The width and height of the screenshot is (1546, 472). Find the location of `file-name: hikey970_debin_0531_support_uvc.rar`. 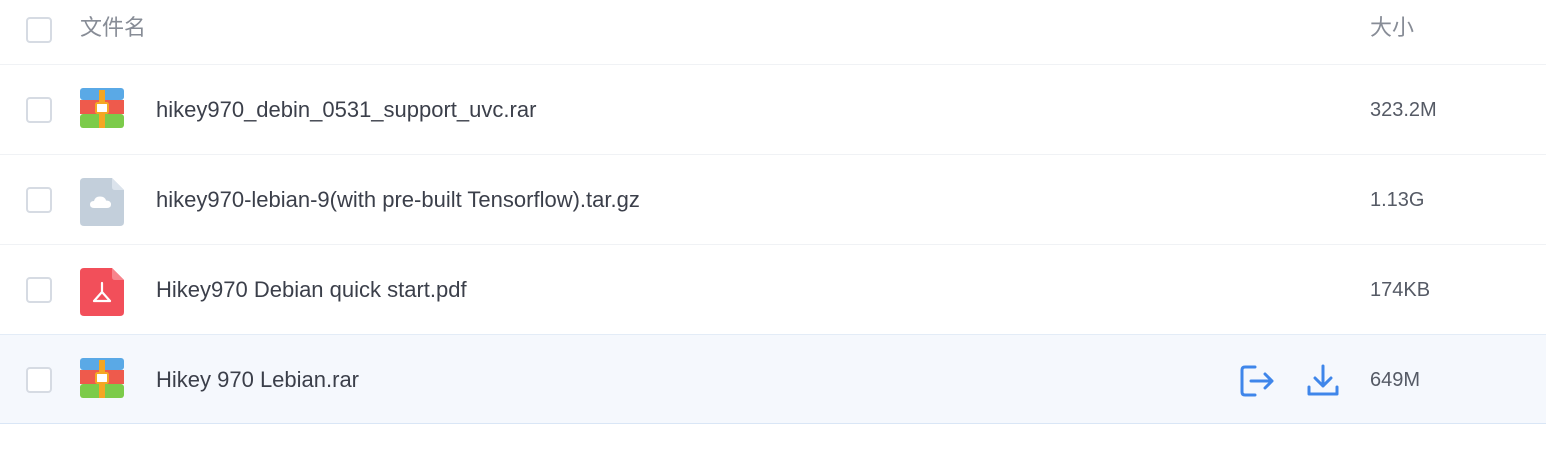

file-name: hikey970_debin_0531_support_uvc.rar is located at coordinates (346, 110).